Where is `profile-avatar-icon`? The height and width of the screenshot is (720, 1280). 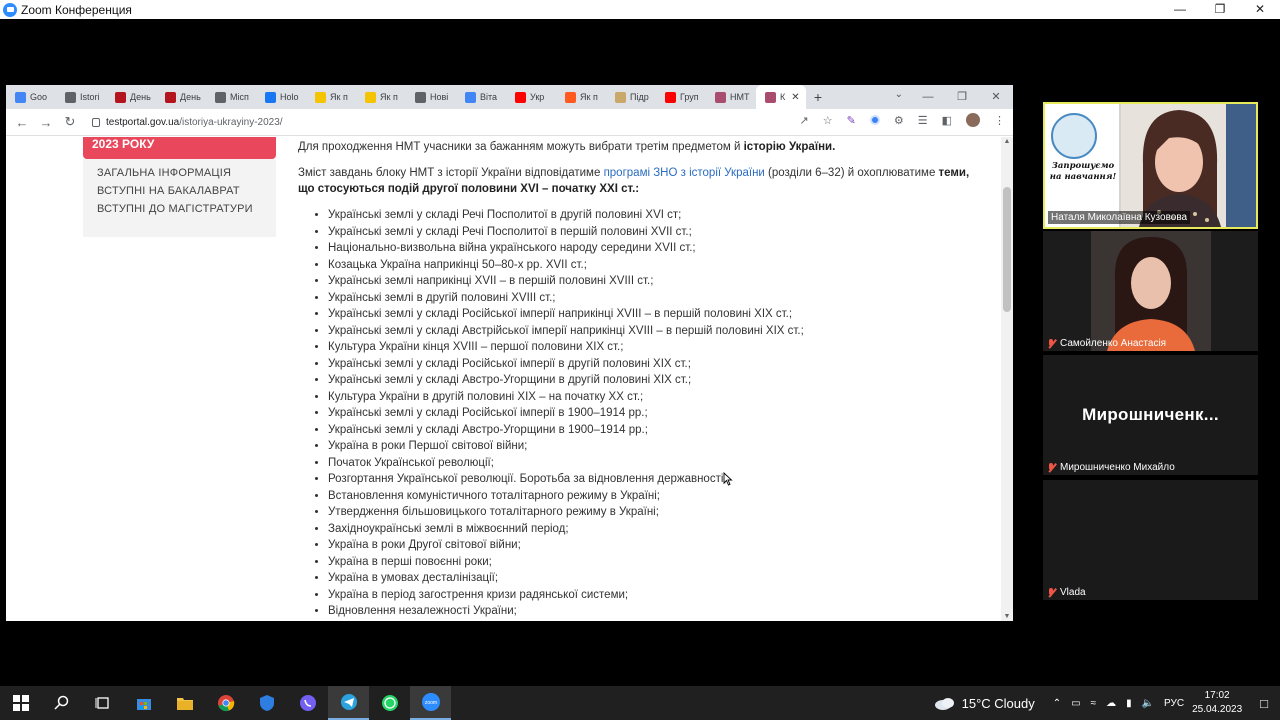 profile-avatar-icon is located at coordinates (973, 120).